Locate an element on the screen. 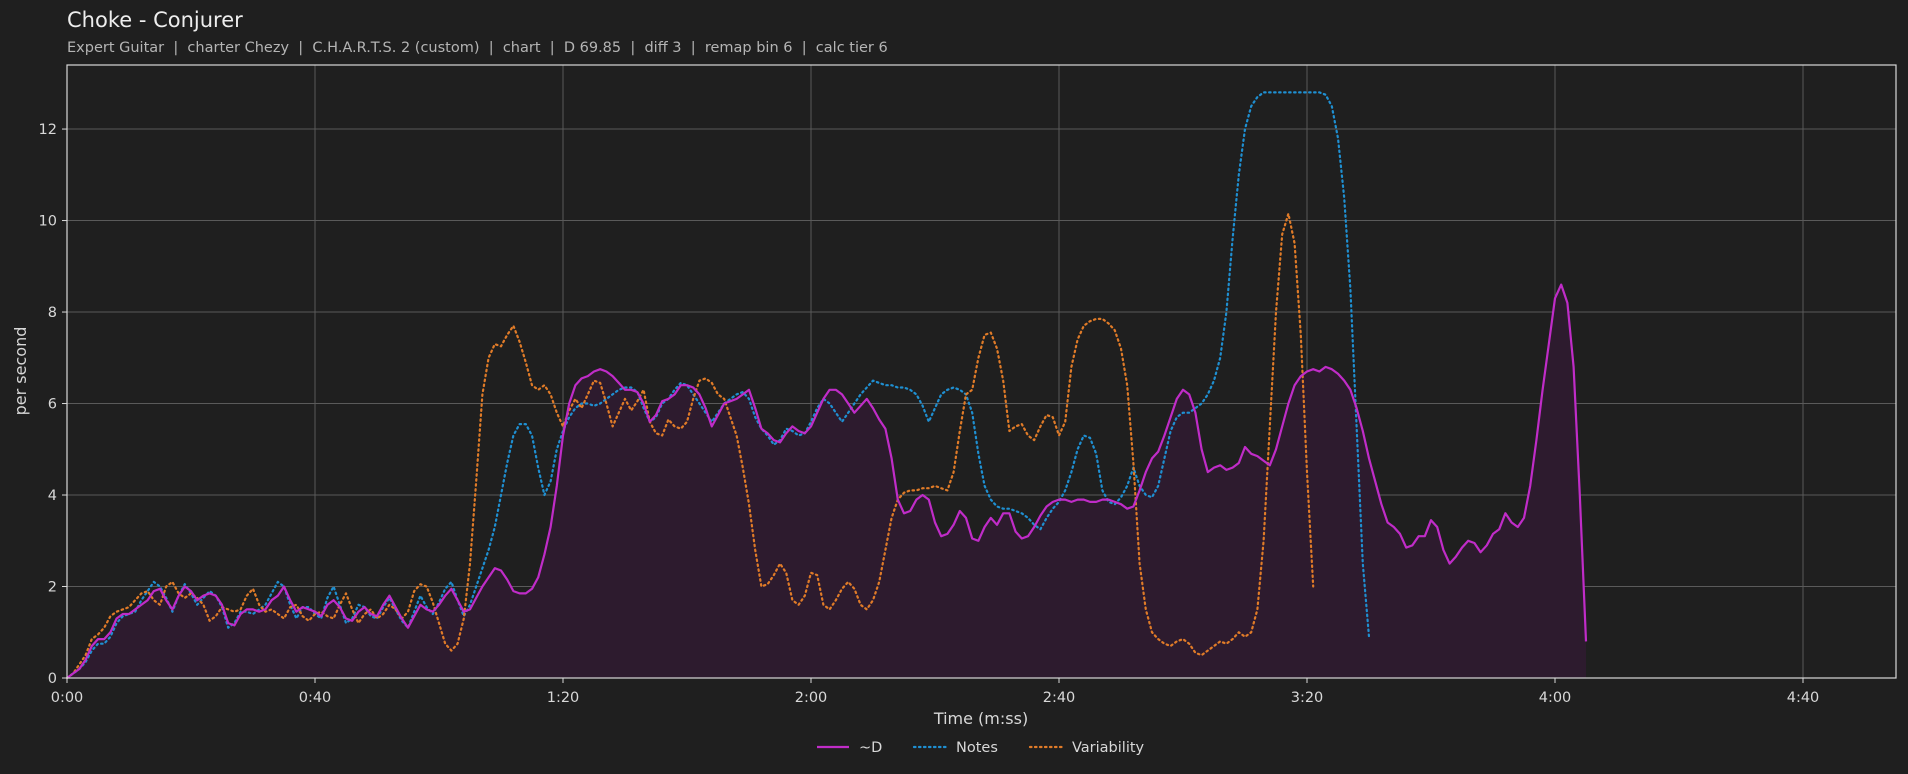 This screenshot has height=774, width=1908. x-tick-label: 4:00 is located at coordinates (1555, 698).